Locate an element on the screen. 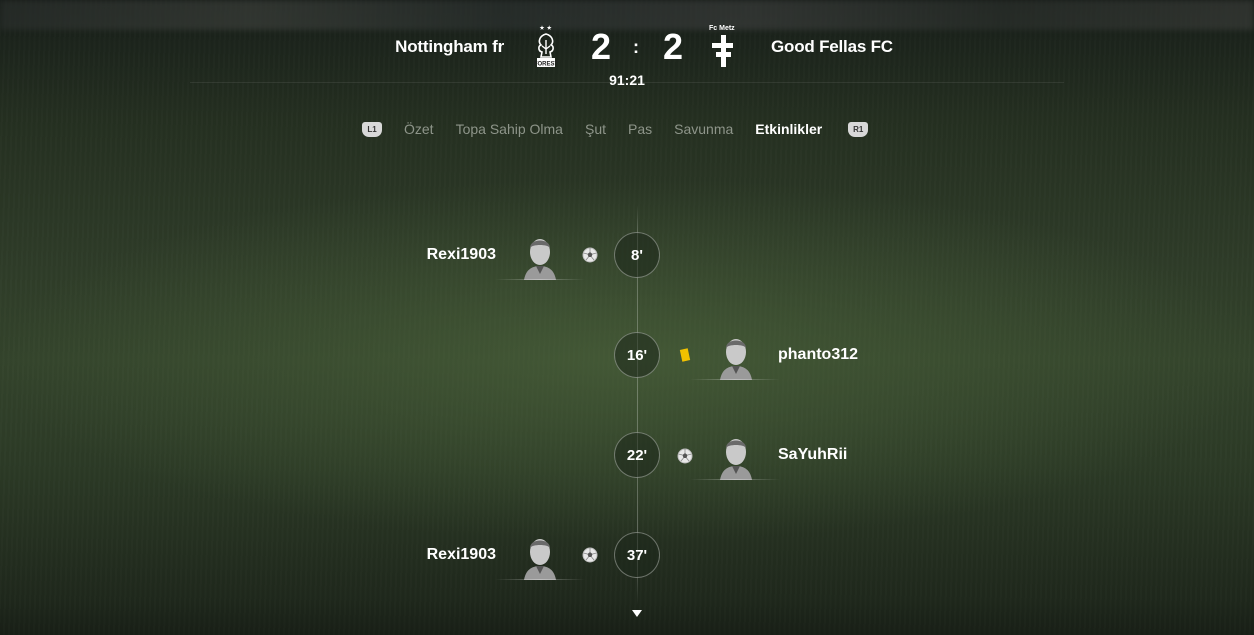 This screenshot has width=1254, height=635. away-team-name: Good Fellas FC is located at coordinates (832, 46).